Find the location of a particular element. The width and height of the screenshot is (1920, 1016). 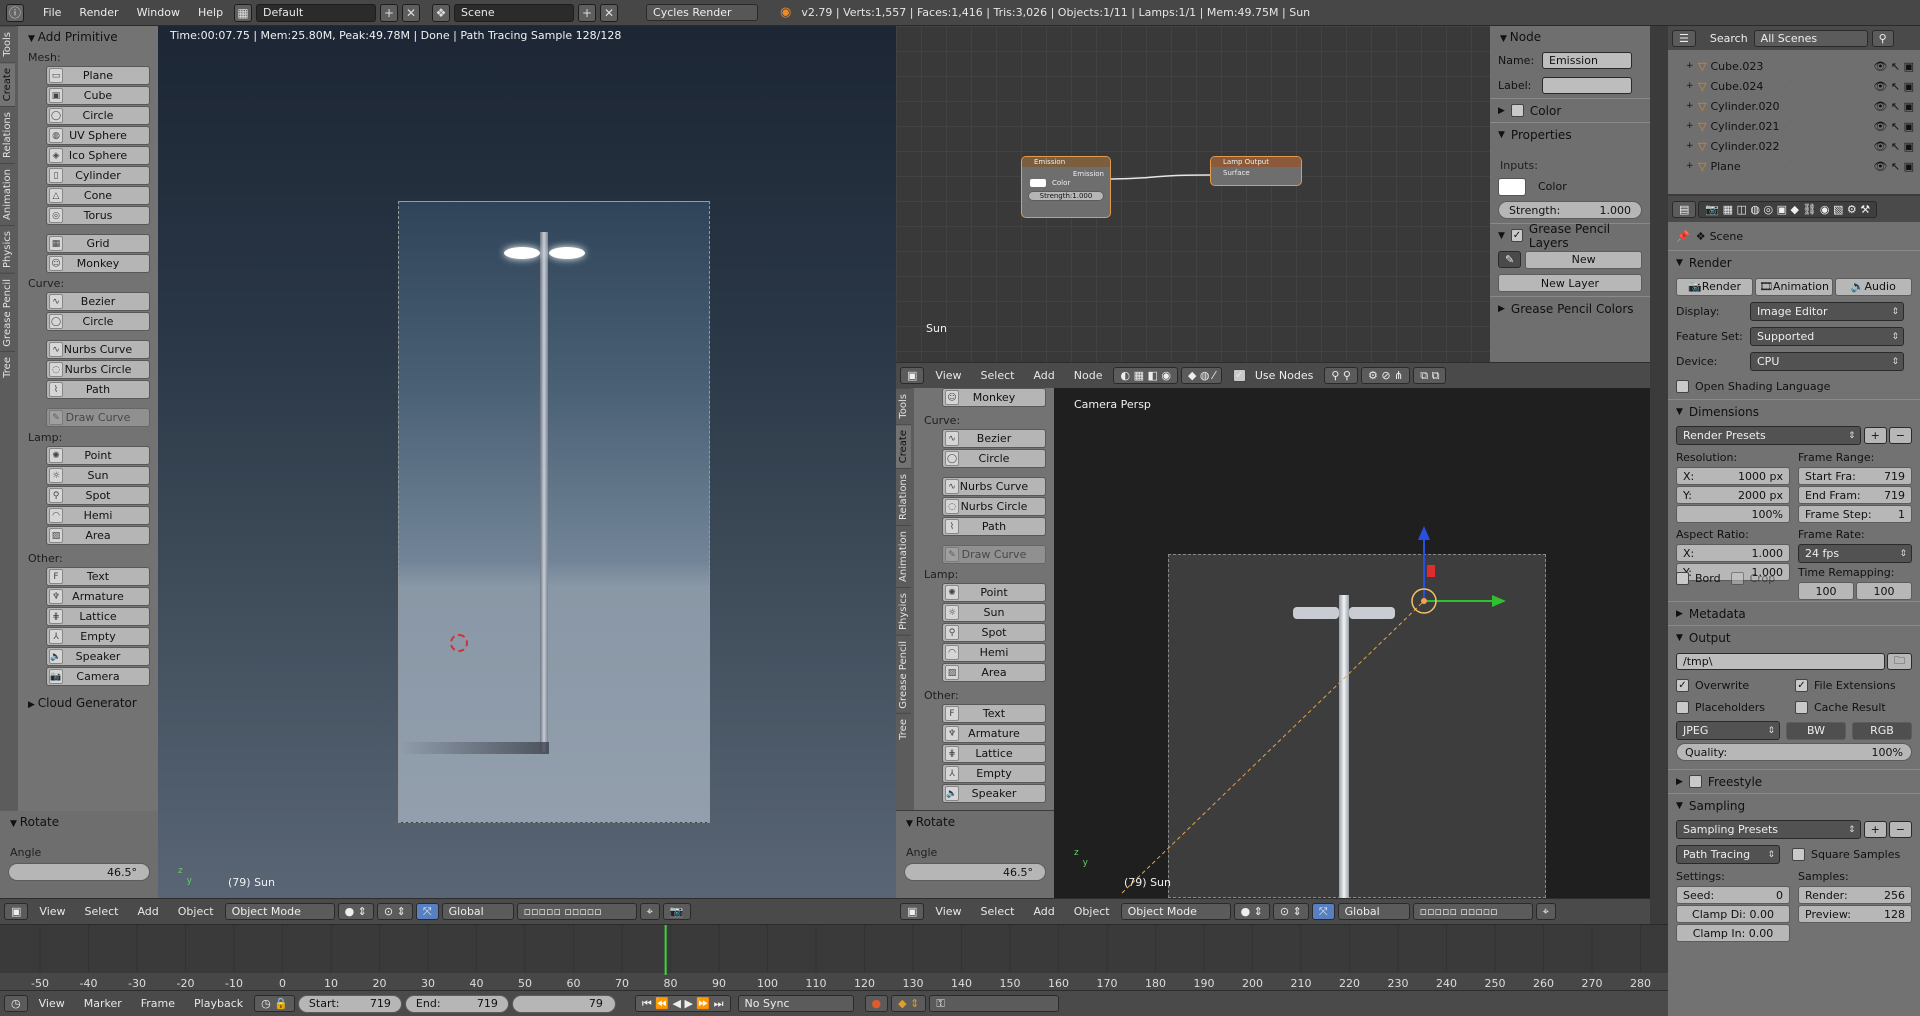

menu-view: View is located at coordinates (52, 911).